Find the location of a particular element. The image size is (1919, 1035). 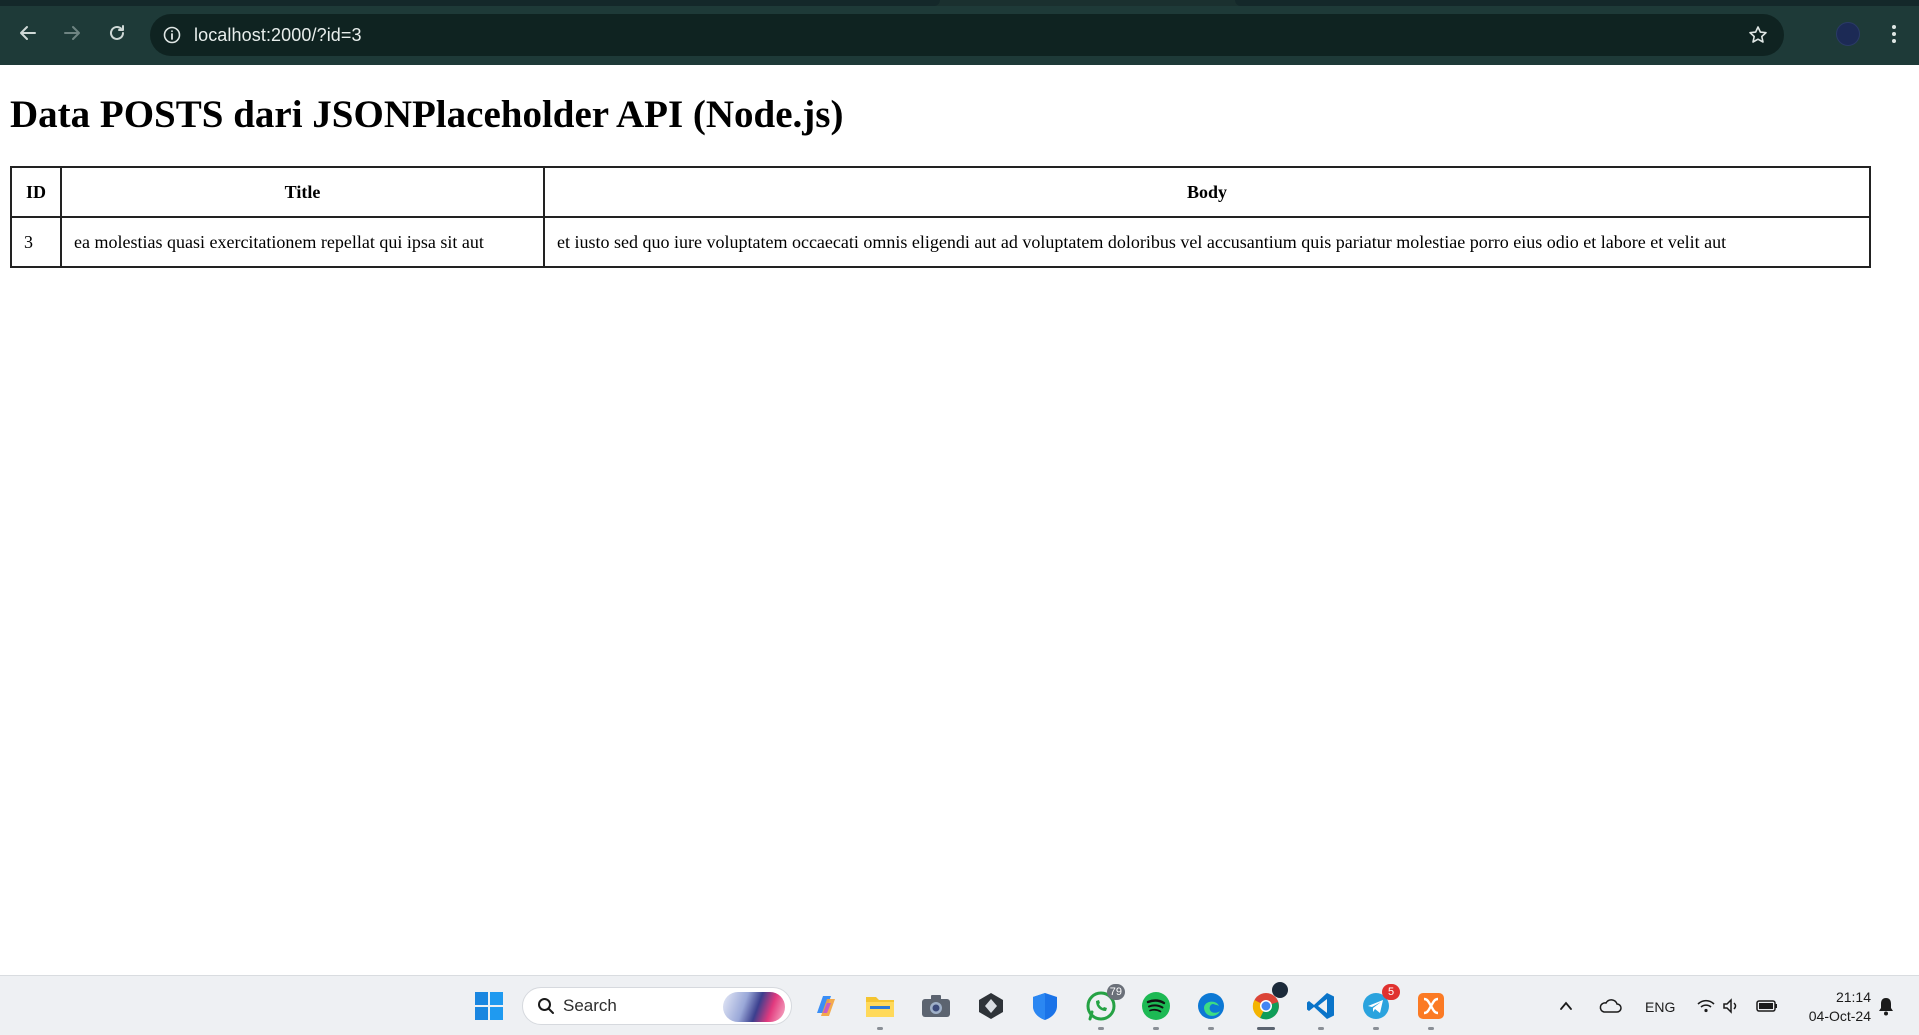

notifications-button is located at coordinates (1886, 1006).